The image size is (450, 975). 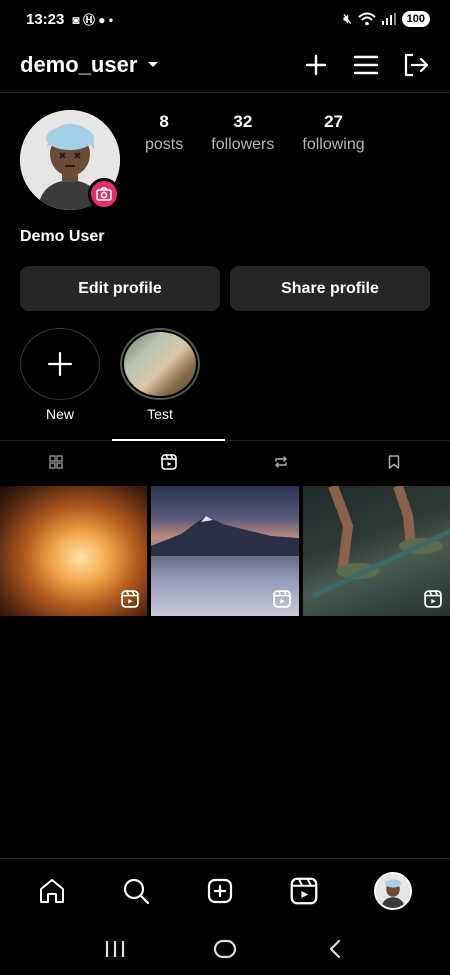 I want to click on story-highlights: New Test, so click(x=110, y=375).